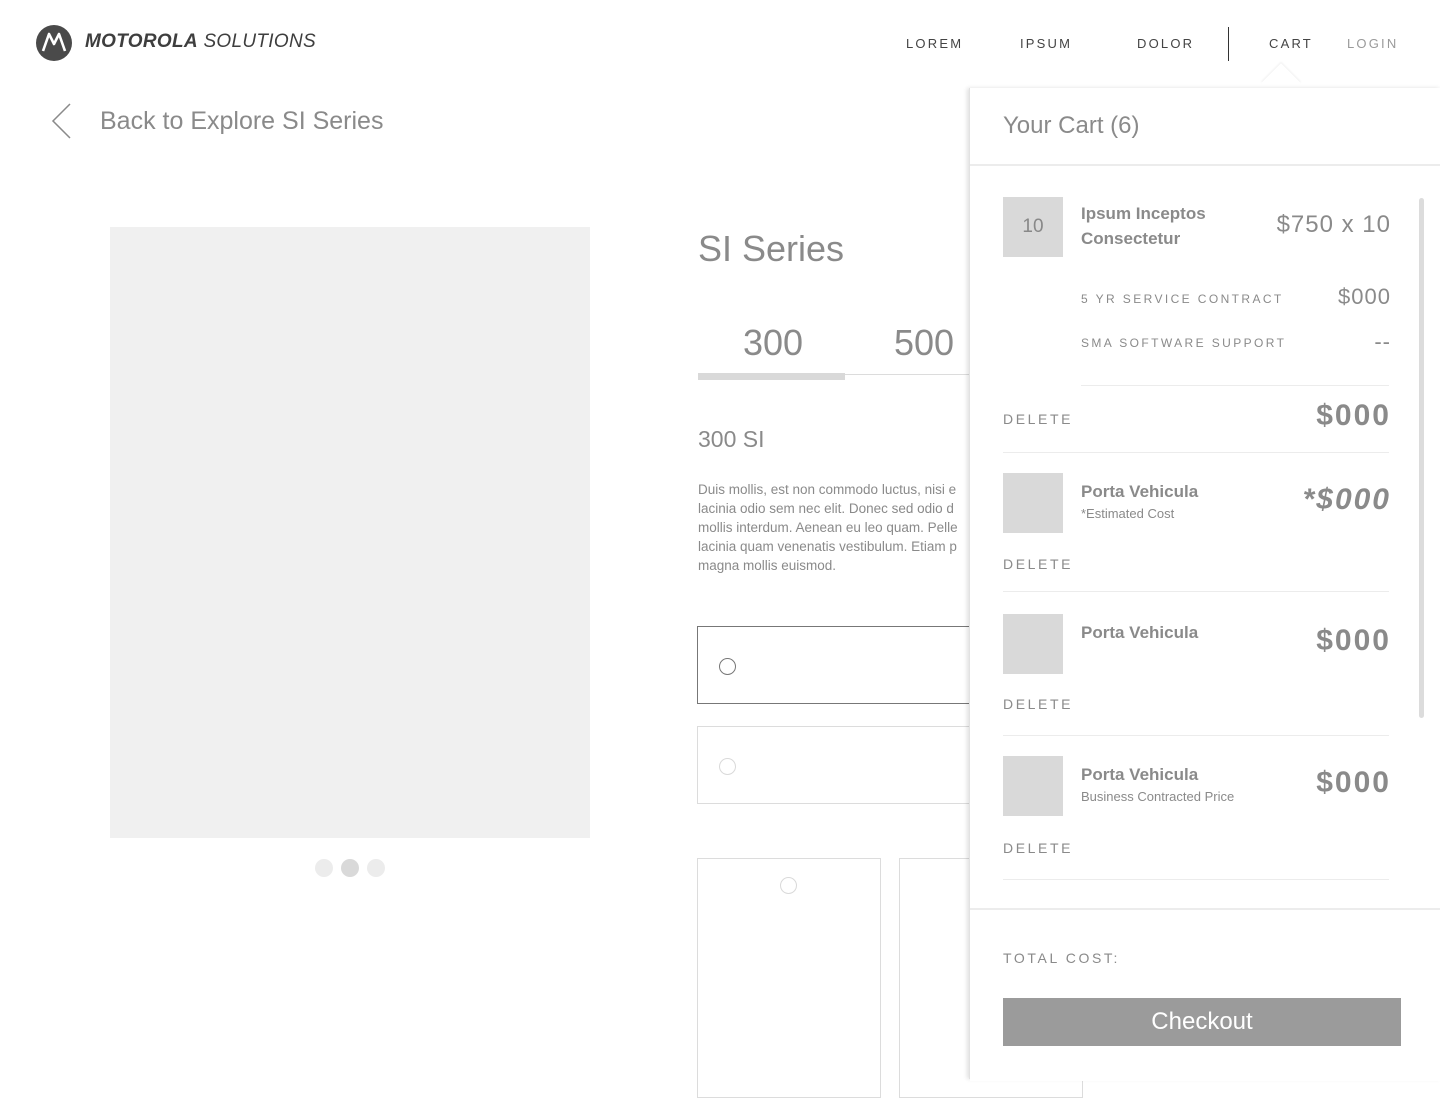 This screenshot has height=1098, width=1440. What do you see at coordinates (1382, 341) in the screenshot?
I see `addon-value-software-support: --` at bounding box center [1382, 341].